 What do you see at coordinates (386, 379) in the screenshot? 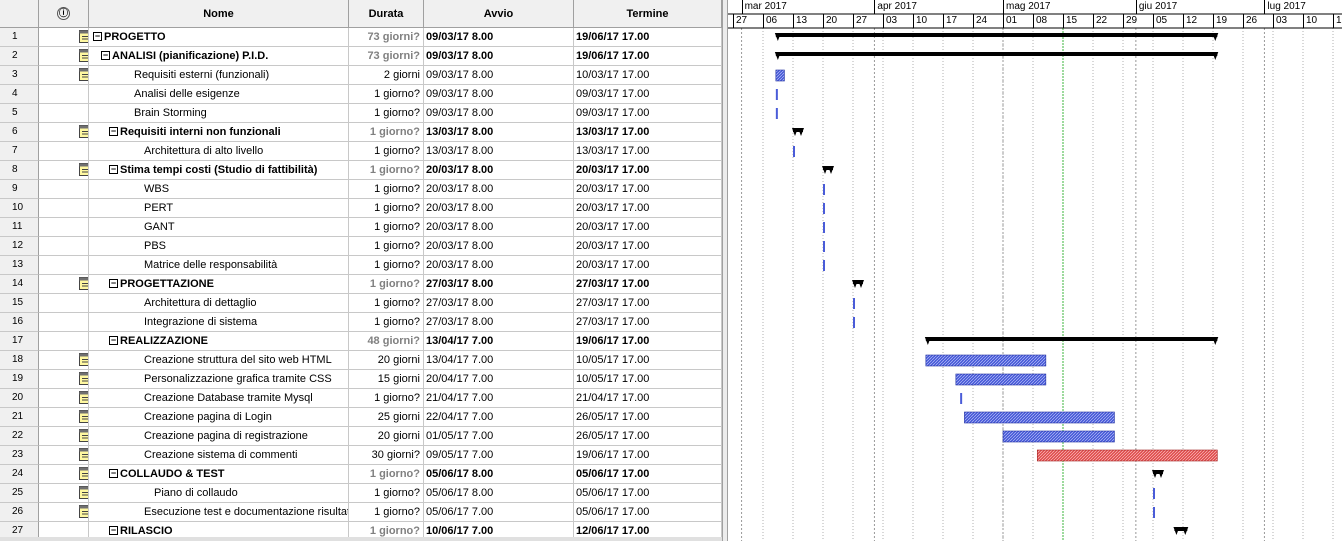
I see `duration-cell: 15 giorni` at bounding box center [386, 379].